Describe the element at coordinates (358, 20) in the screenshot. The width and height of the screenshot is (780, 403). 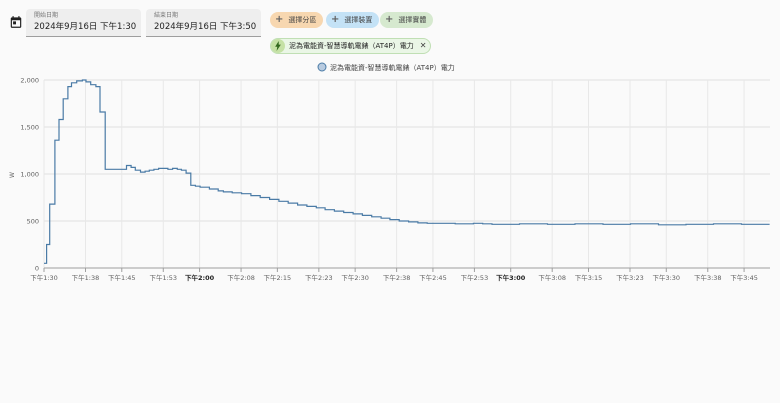
I see `add-device-label: 選擇裝置` at that location.